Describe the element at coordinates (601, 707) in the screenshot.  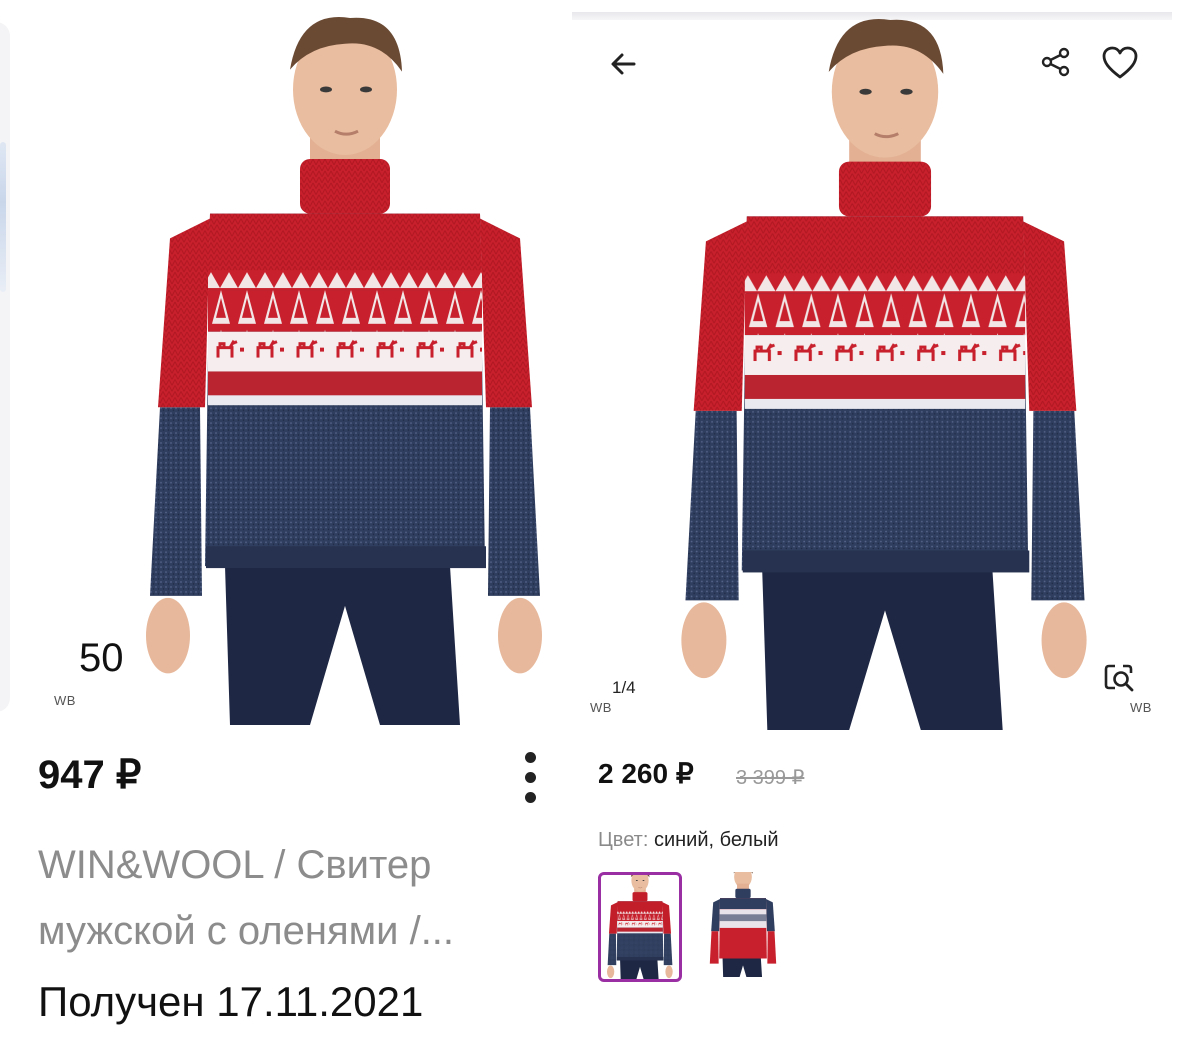
I see `wb-watermark-left: WB` at that location.